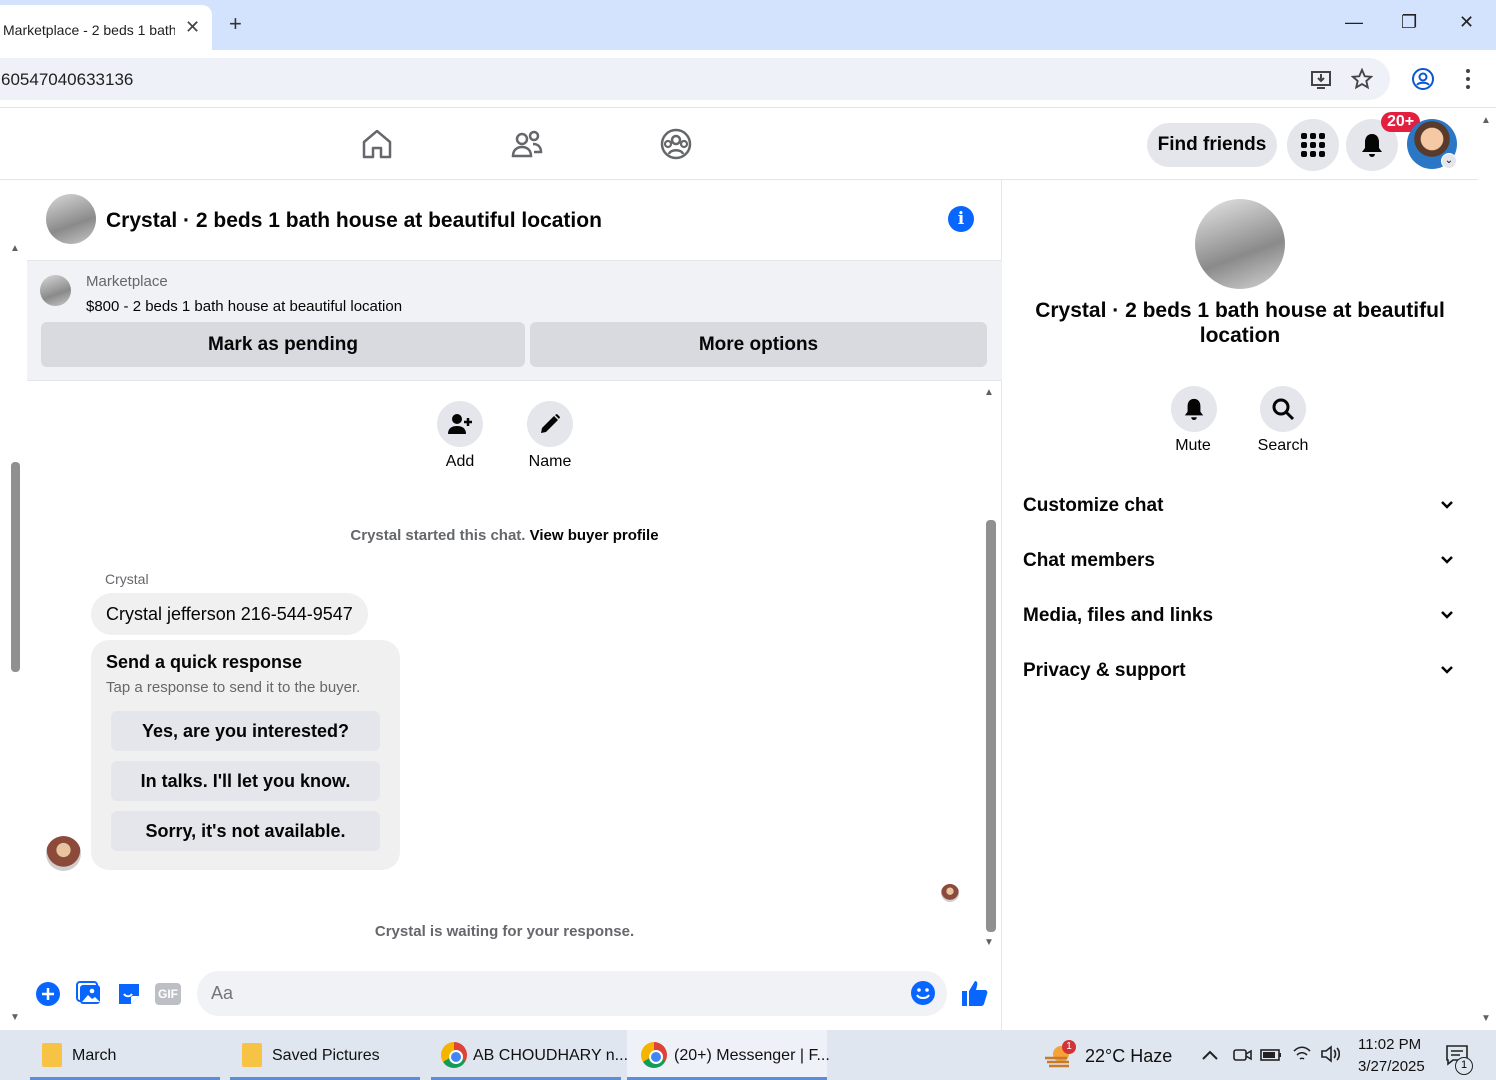 This screenshot has width=1496, height=1080. What do you see at coordinates (991, 726) in the screenshot?
I see `chat-scrollbar-thumb` at bounding box center [991, 726].